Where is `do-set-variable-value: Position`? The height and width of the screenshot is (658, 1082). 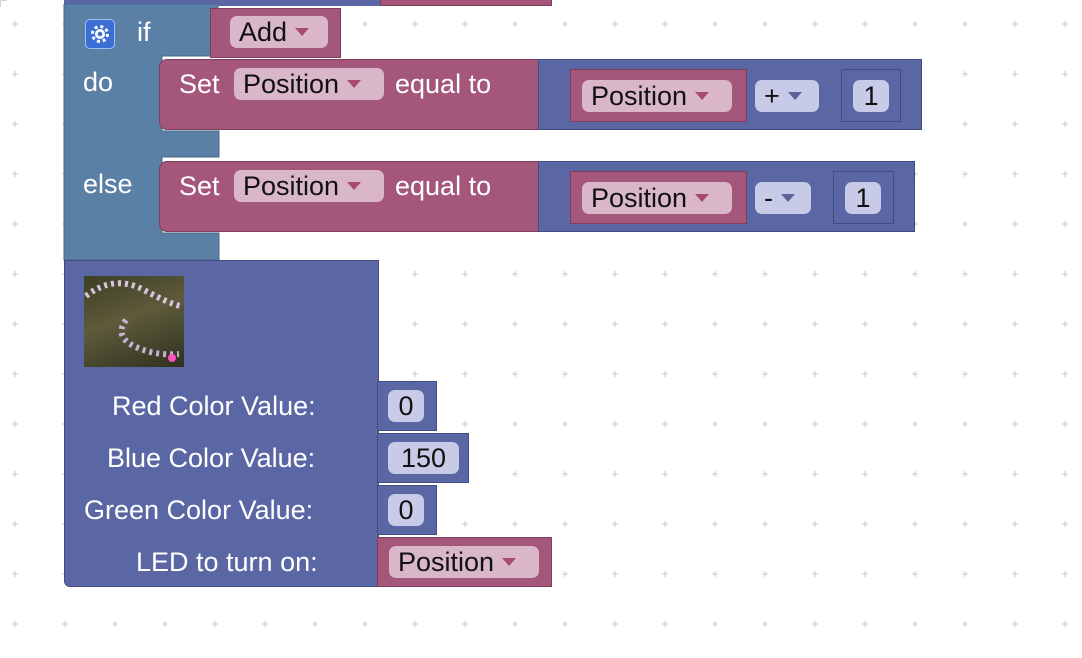
do-set-variable-value: Position is located at coordinates (291, 84).